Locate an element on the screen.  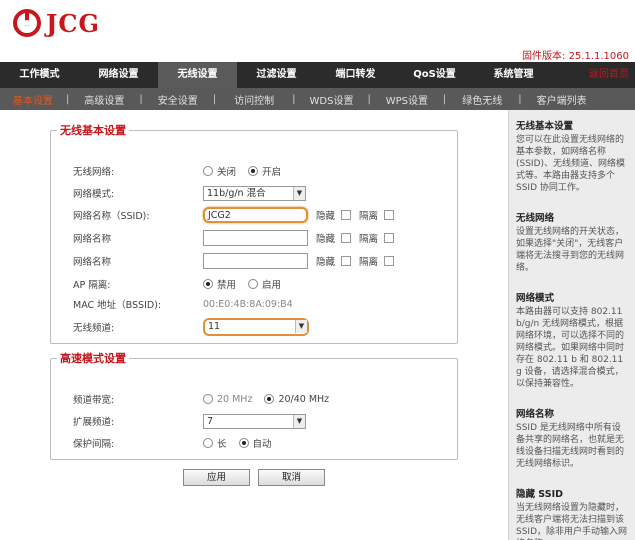
ssid2-hide-checkbox: 隐藏 is located at coordinates (334, 238).